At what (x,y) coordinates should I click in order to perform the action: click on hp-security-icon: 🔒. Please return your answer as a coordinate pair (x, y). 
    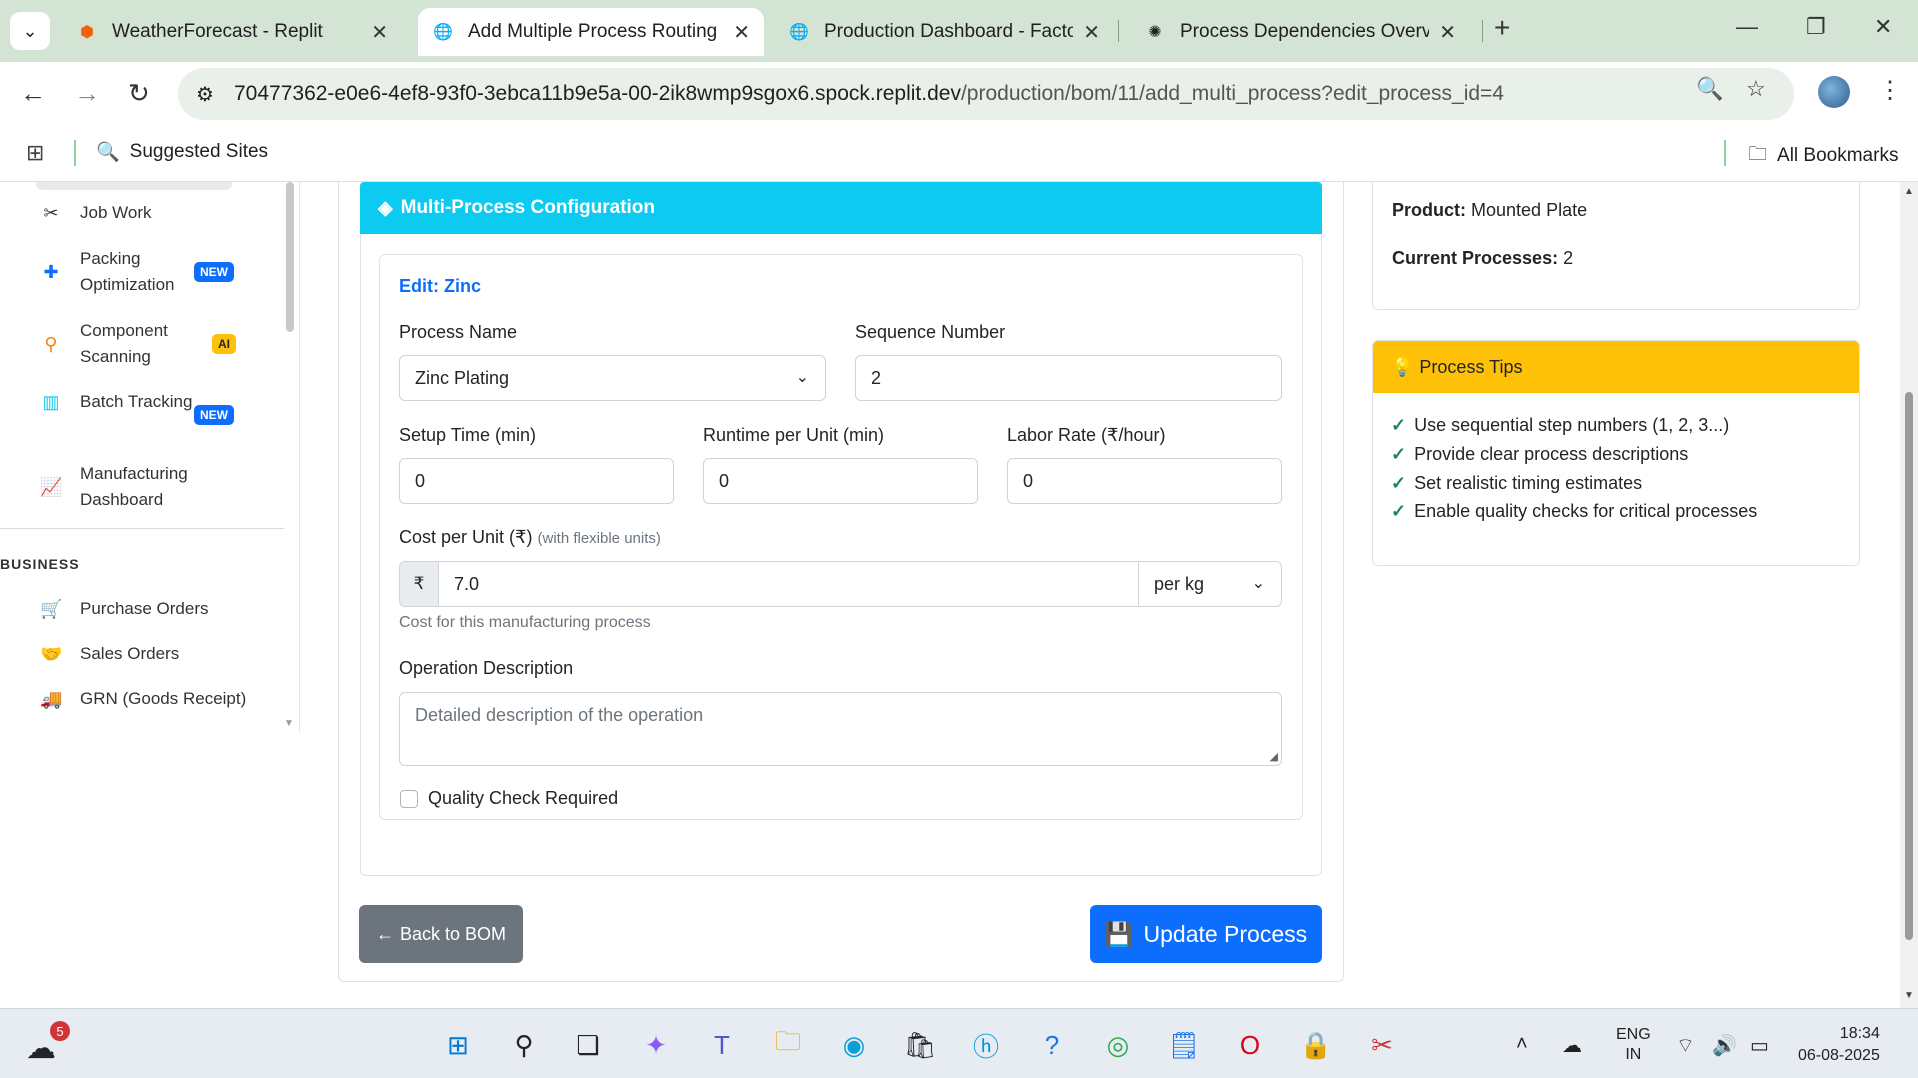
    Looking at the image, I should click on (1316, 1045).